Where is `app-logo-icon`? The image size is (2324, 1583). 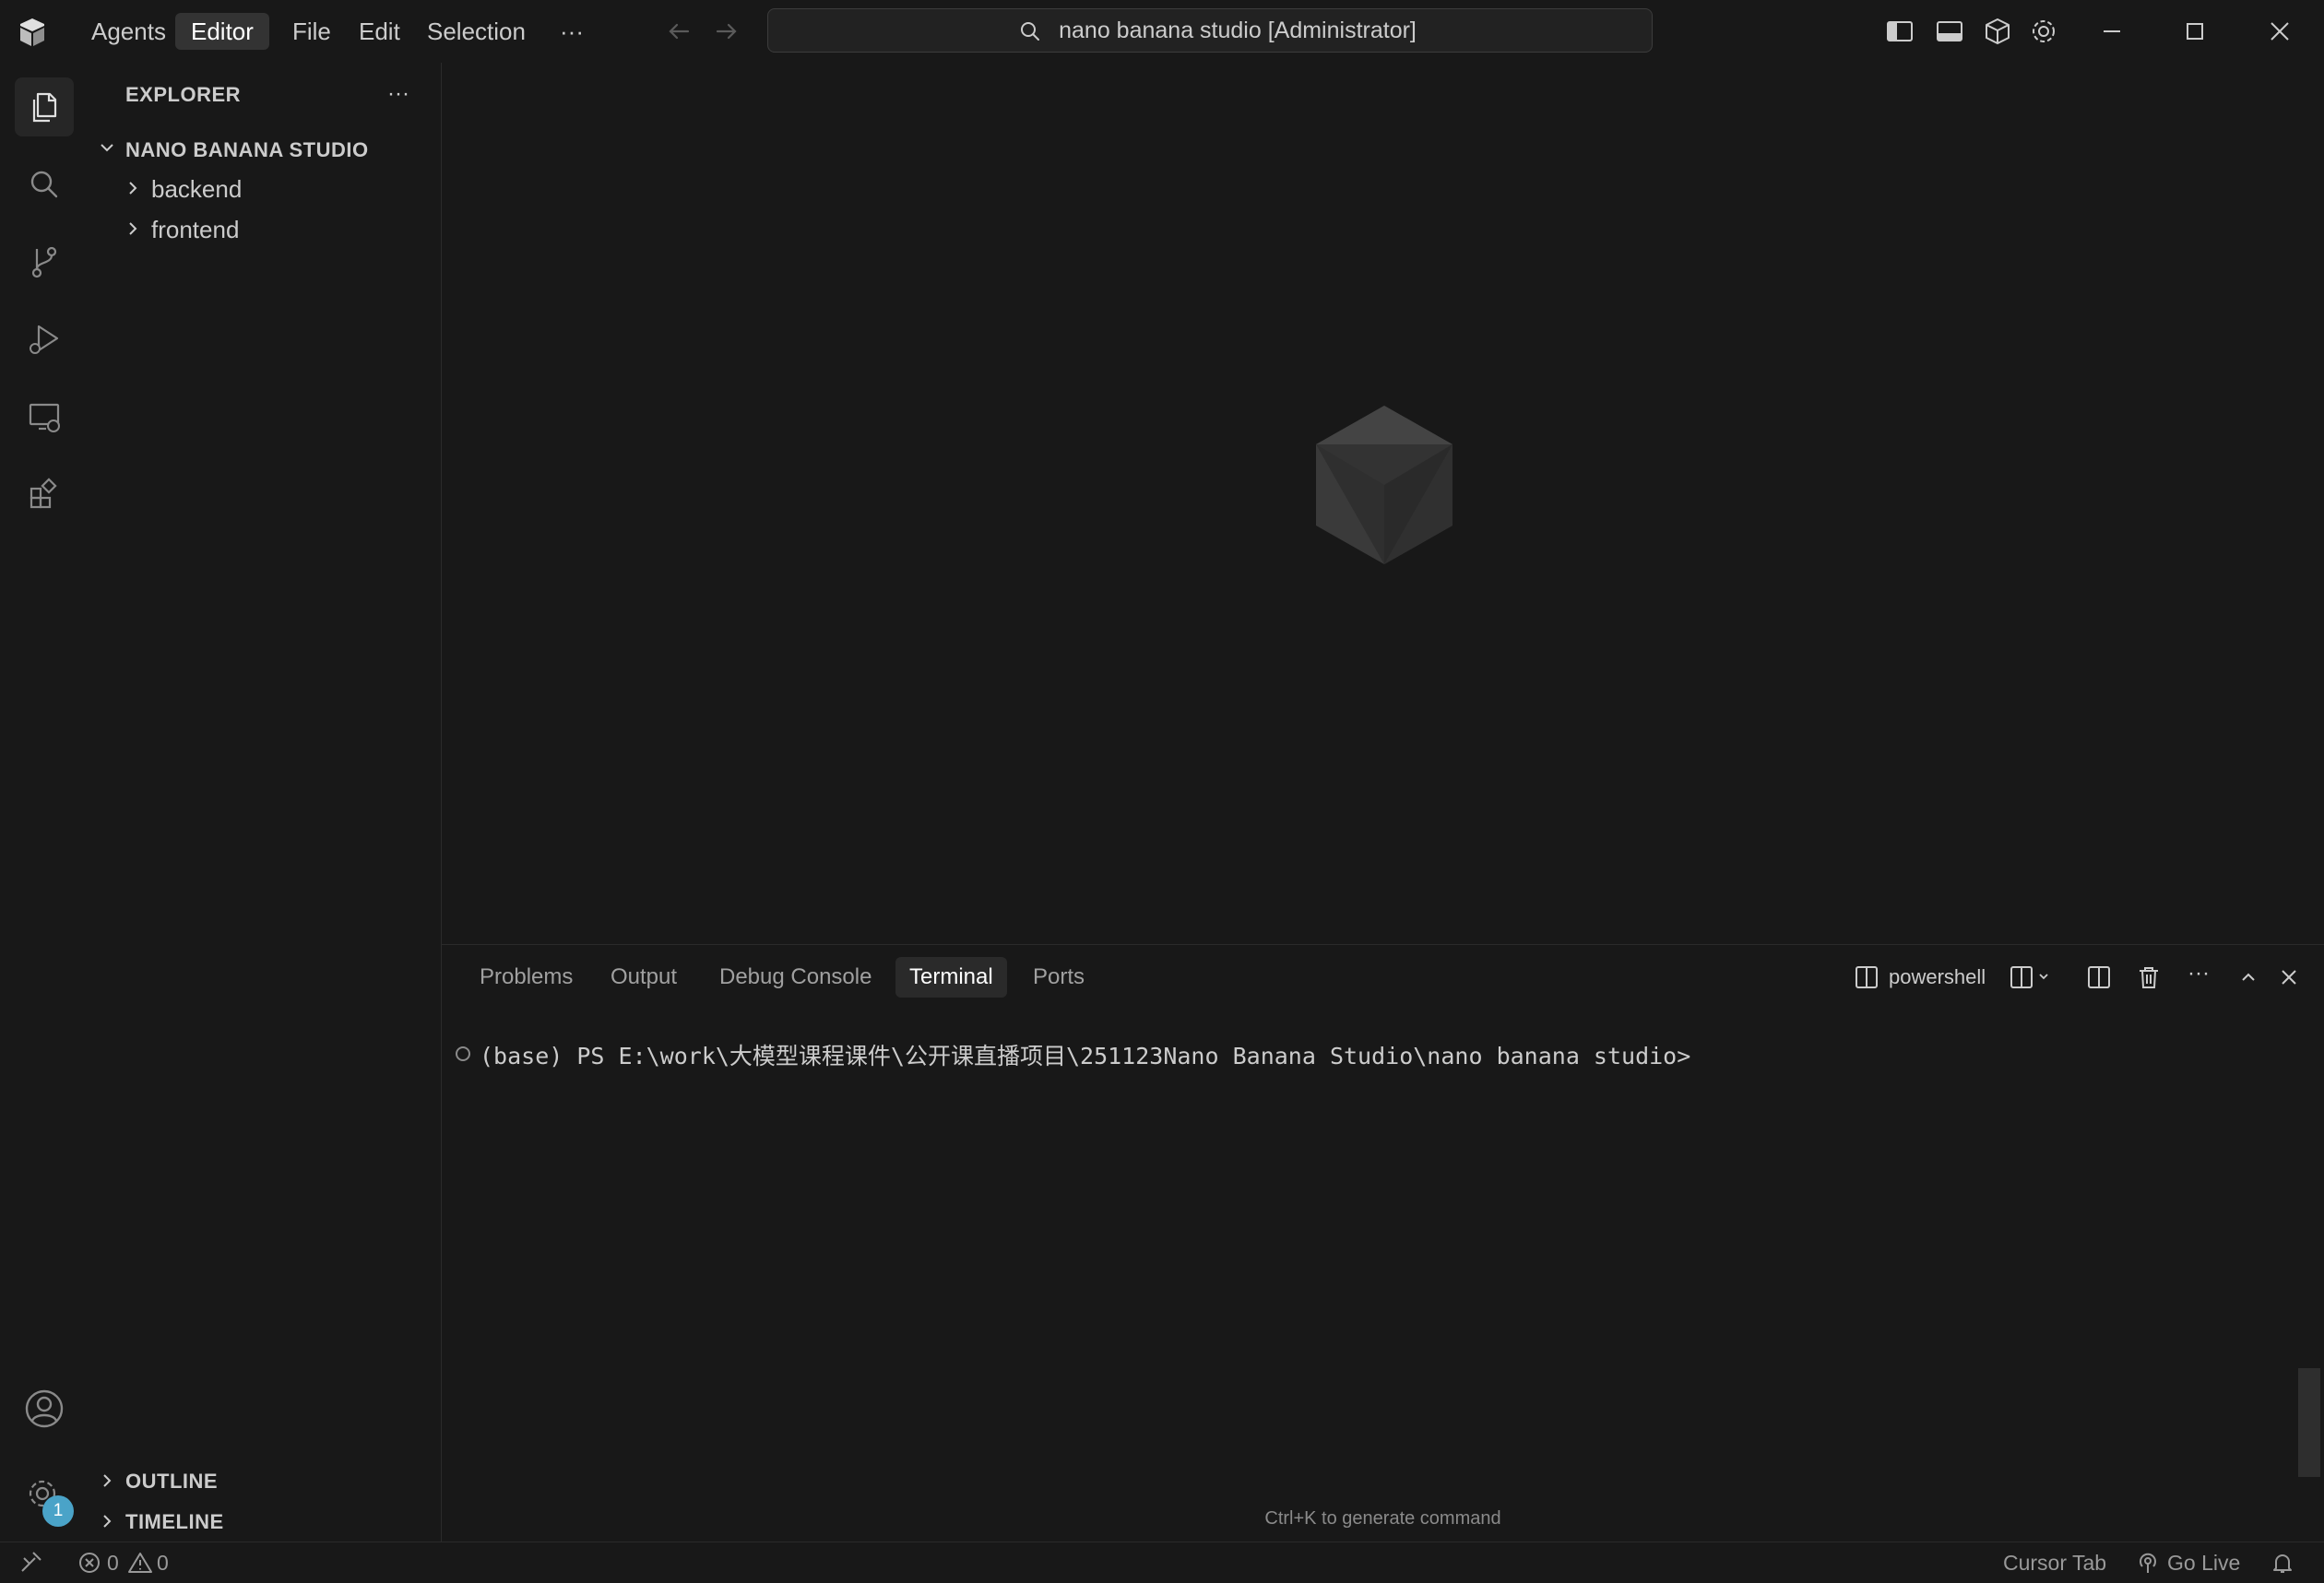 app-logo-icon is located at coordinates (32, 32).